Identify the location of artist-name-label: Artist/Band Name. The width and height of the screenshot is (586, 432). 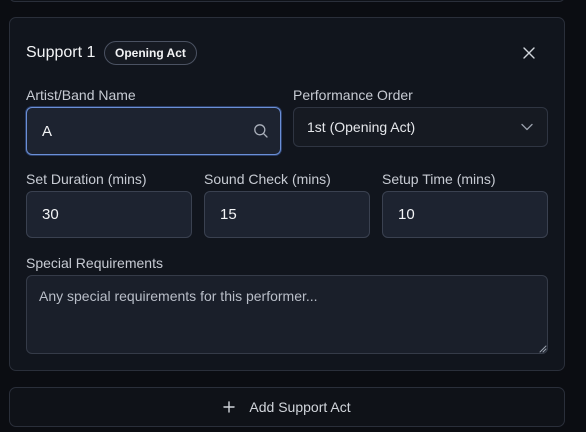
(81, 95).